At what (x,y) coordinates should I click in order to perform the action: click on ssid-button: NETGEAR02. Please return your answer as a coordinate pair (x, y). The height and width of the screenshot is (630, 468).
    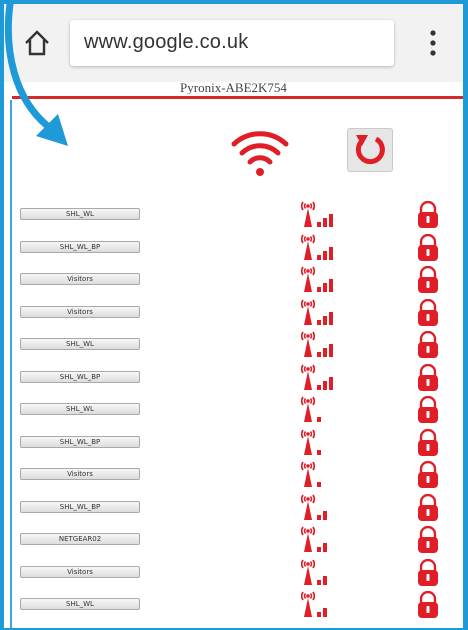
    Looking at the image, I should click on (80, 539).